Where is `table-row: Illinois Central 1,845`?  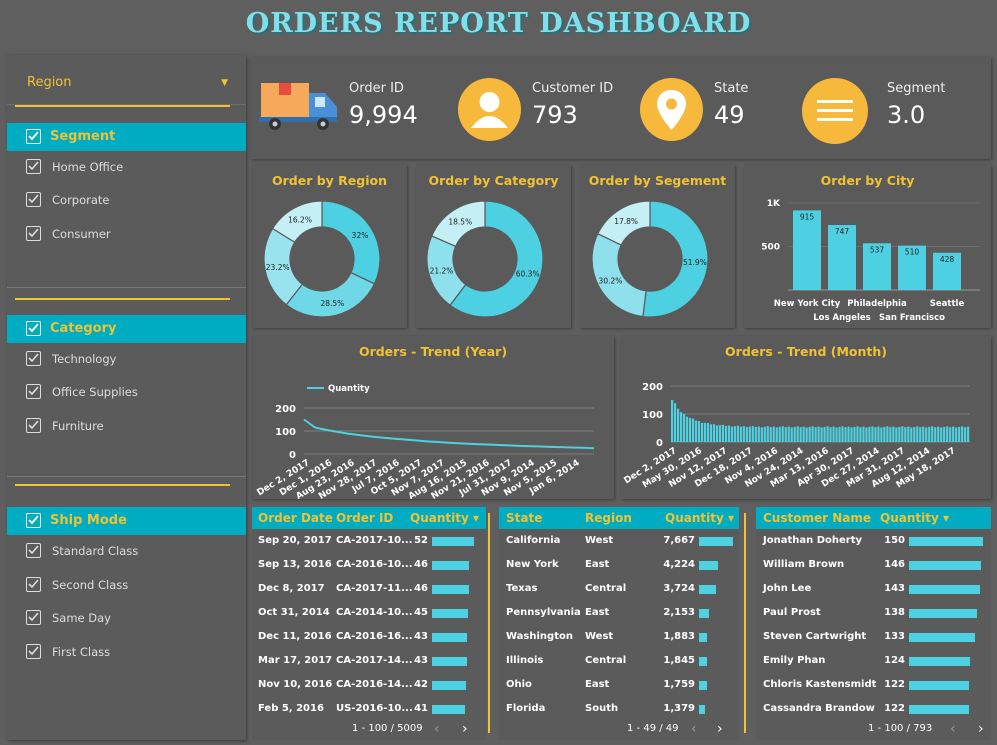 table-row: Illinois Central 1,845 is located at coordinates (619, 661).